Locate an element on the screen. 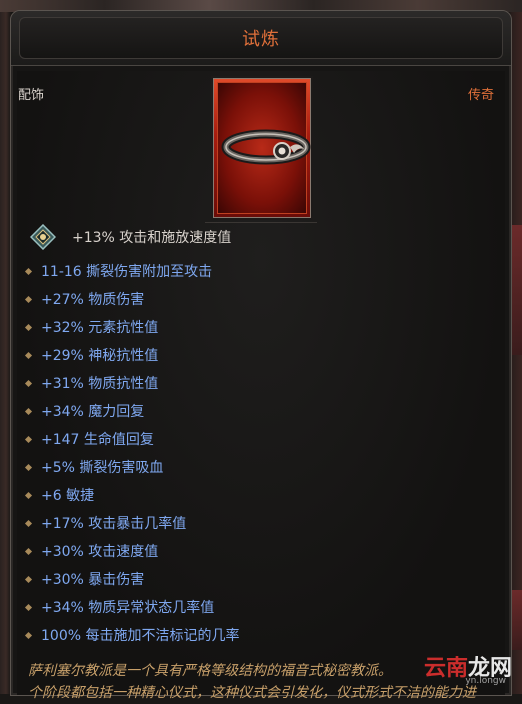  affix-text: +30% 攻击速度值 is located at coordinates (100, 552).